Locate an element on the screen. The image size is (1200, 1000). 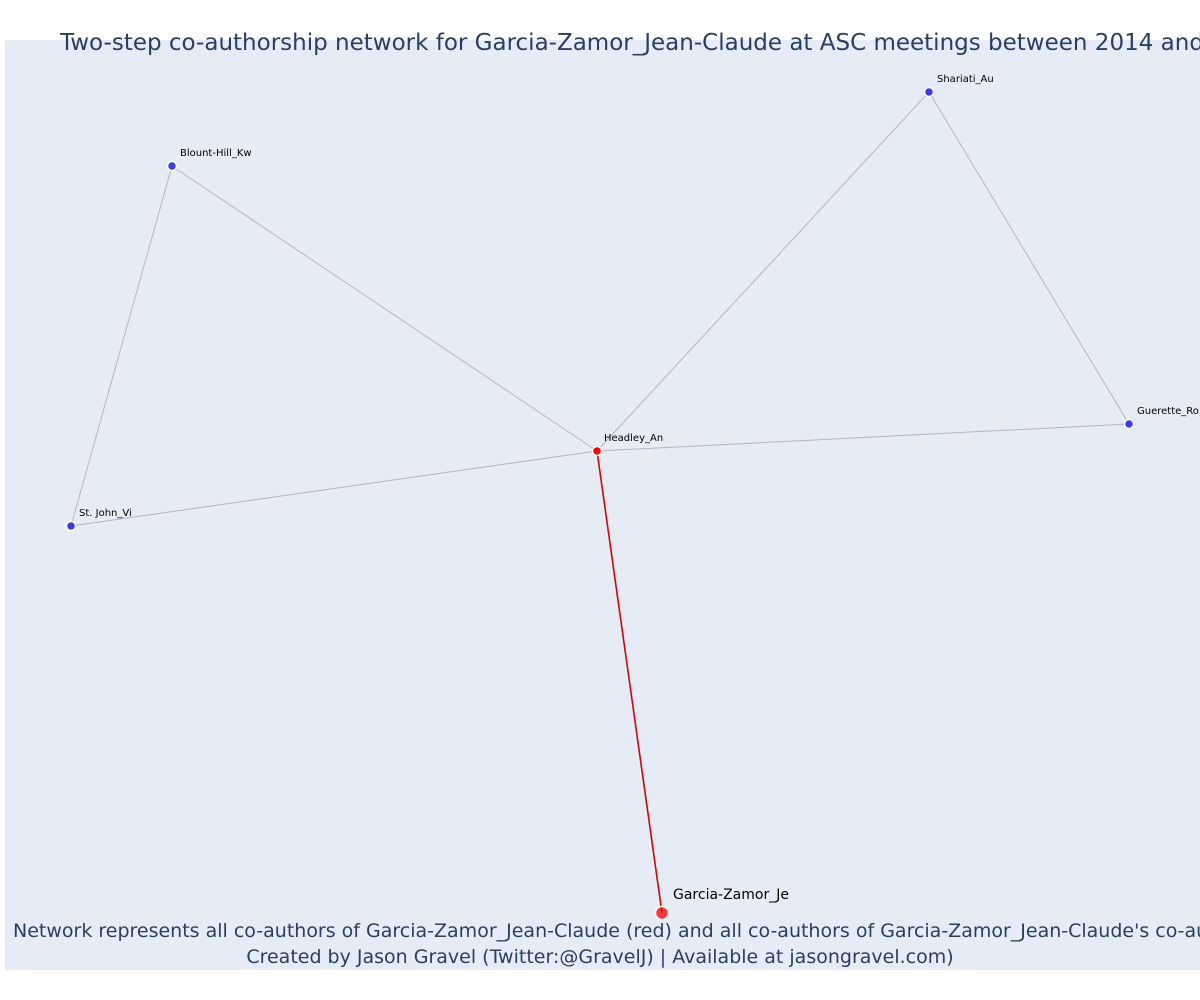
edge-shariati-au-guerette-ro is located at coordinates (1029, 258).